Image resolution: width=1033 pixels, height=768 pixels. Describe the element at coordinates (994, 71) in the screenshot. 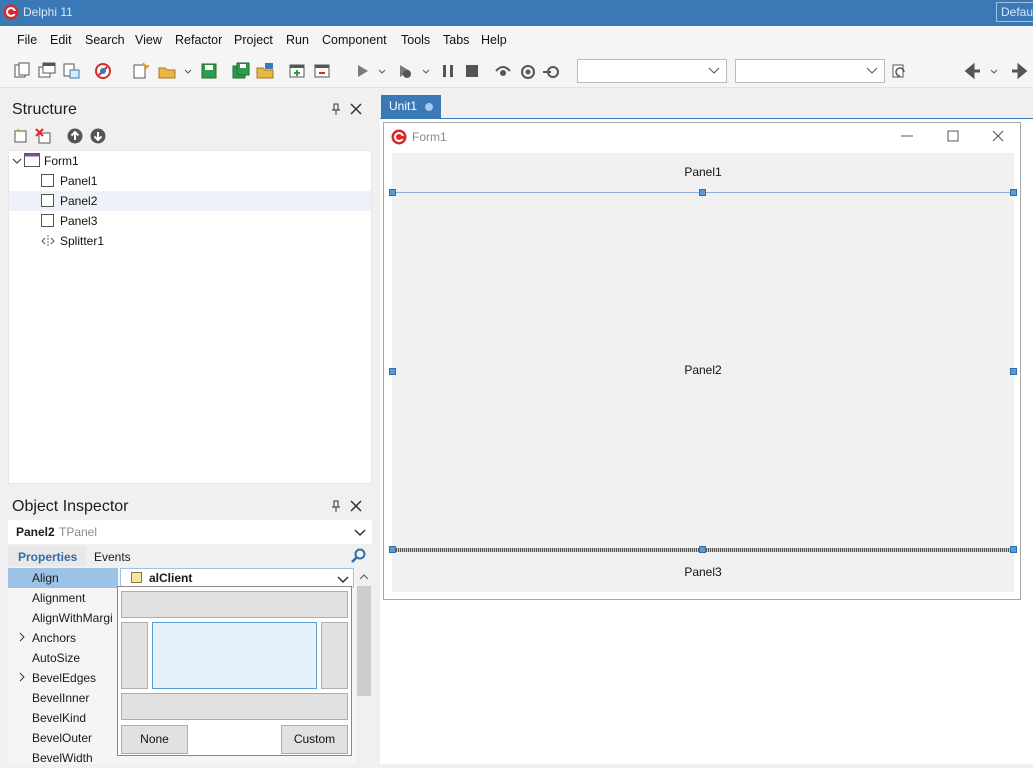

I see `back-chevron-icon` at that location.